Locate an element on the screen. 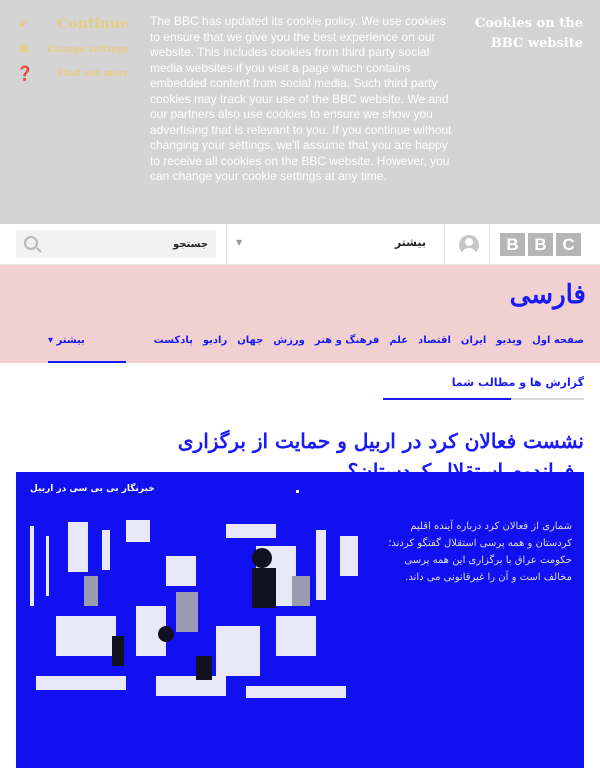 The width and height of the screenshot is (600, 768). nav-item-culture: فرهنگ و هنر is located at coordinates (347, 341).